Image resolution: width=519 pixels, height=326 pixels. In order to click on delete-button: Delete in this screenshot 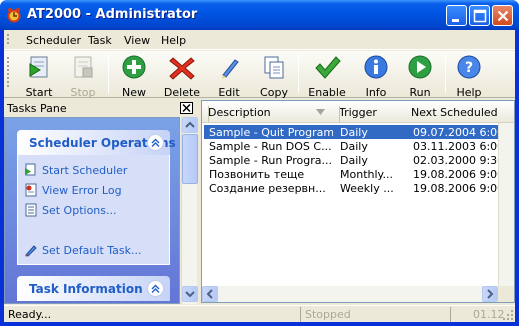, I will do `click(182, 76)`.